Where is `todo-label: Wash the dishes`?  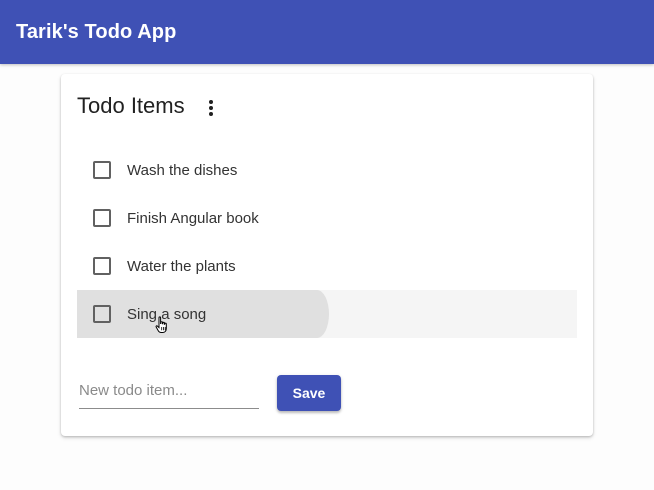 todo-label: Wash the dishes is located at coordinates (182, 170).